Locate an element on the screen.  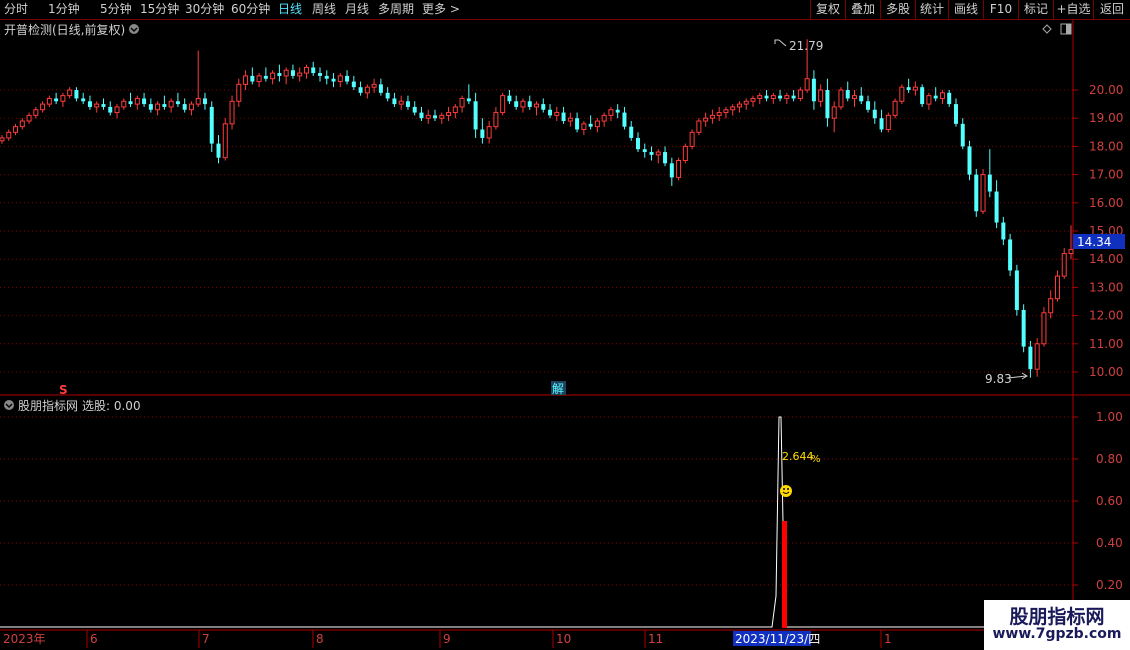
window-toggle-icon is located at coordinates (1066, 29).